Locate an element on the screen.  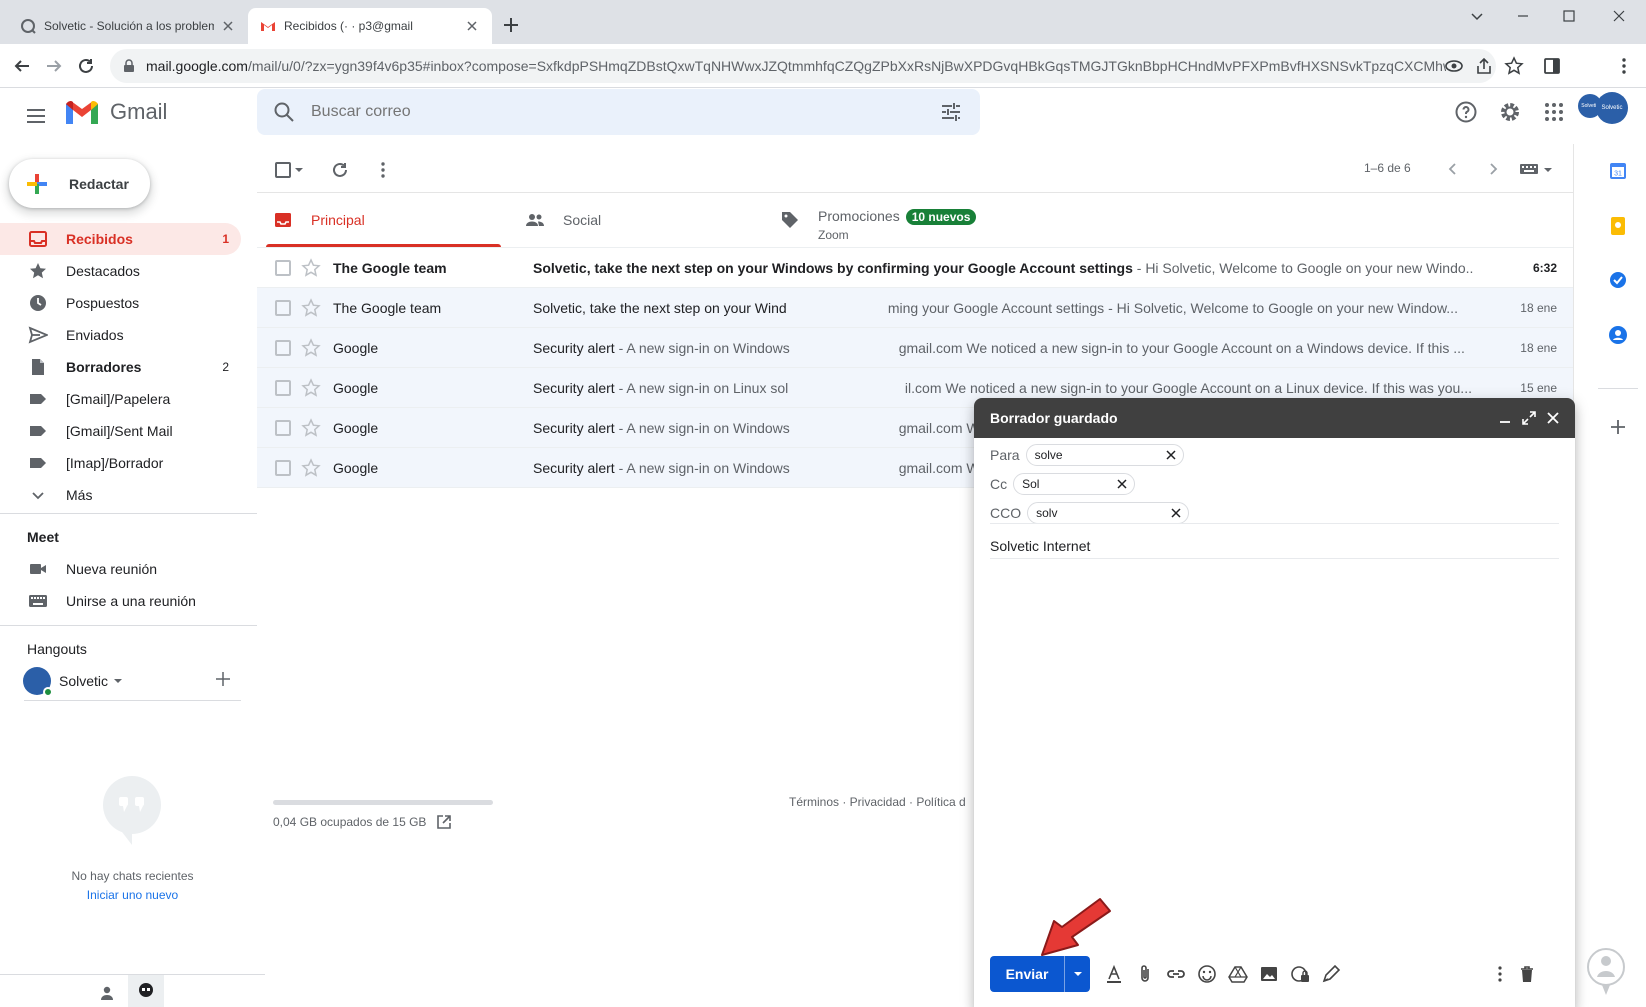
maximize-window-button is located at coordinates (1569, 16).